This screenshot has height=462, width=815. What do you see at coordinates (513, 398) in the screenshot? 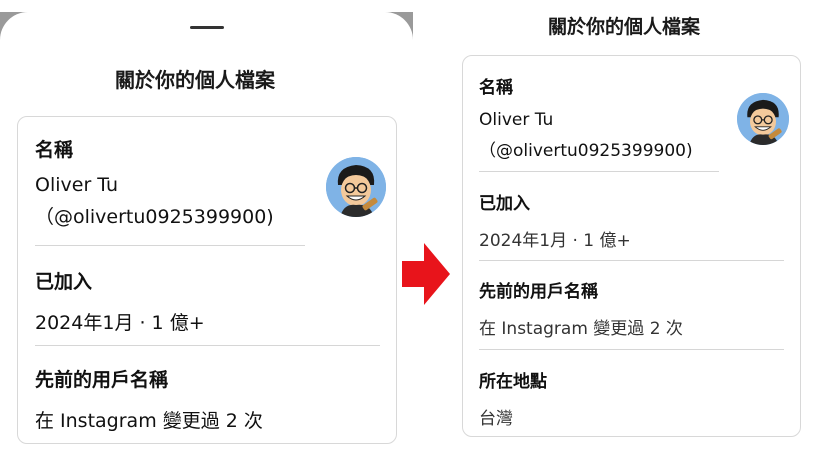
I see `location-section: 所在地點 台灣` at bounding box center [513, 398].